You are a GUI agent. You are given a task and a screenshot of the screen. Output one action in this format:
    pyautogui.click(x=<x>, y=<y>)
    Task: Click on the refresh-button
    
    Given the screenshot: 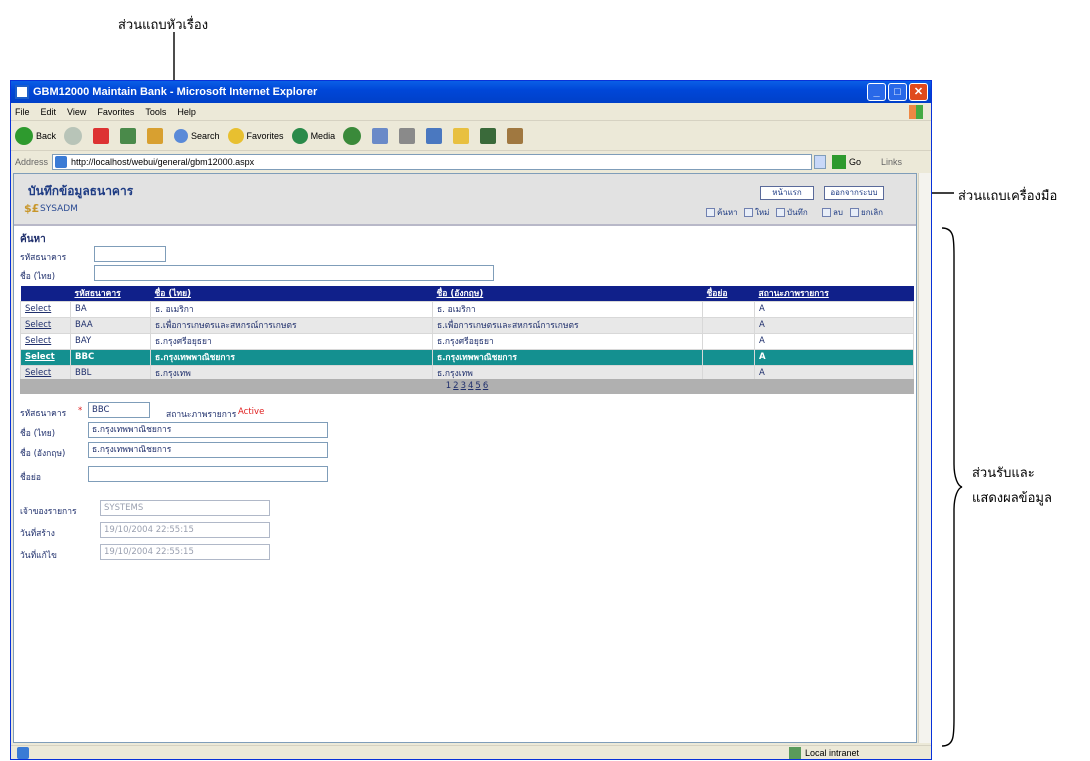 What is the action you would take?
    pyautogui.click(x=129, y=135)
    